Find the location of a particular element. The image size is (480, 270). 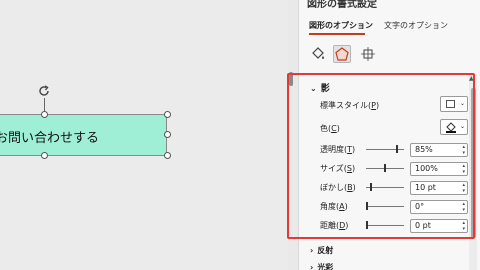

shadow-value-spinner: 10 pt ▴ ▾ is located at coordinates (439, 188).